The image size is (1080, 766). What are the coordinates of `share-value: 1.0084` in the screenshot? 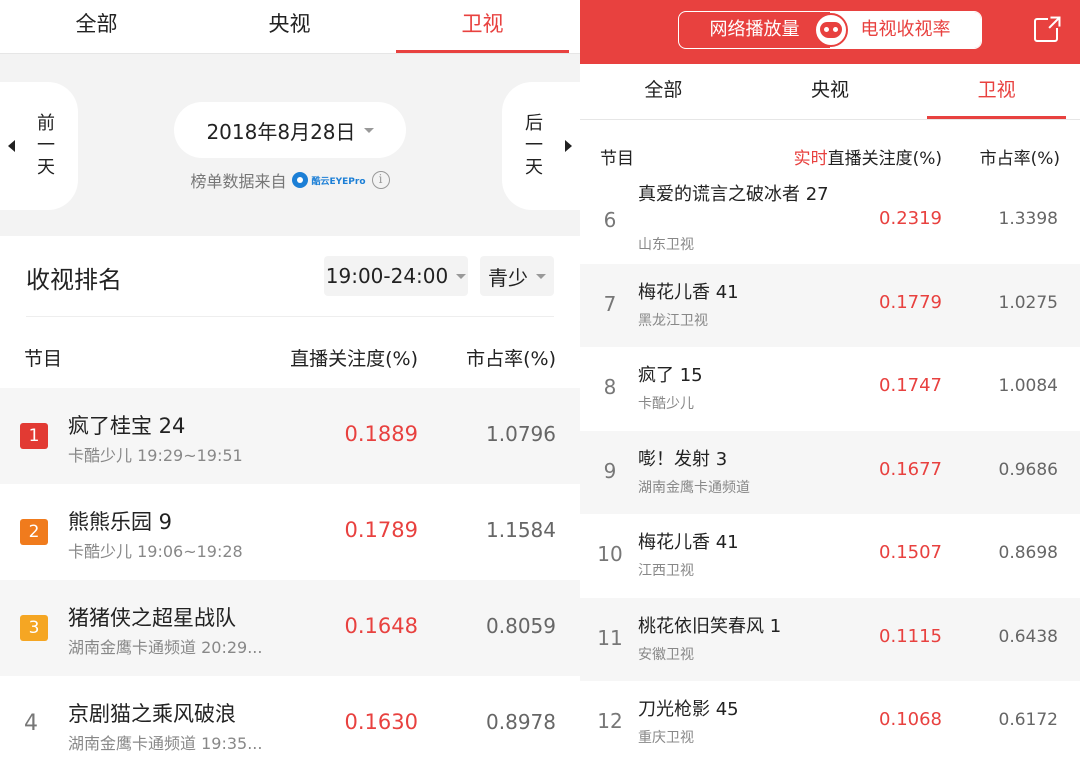 It's located at (1028, 386).